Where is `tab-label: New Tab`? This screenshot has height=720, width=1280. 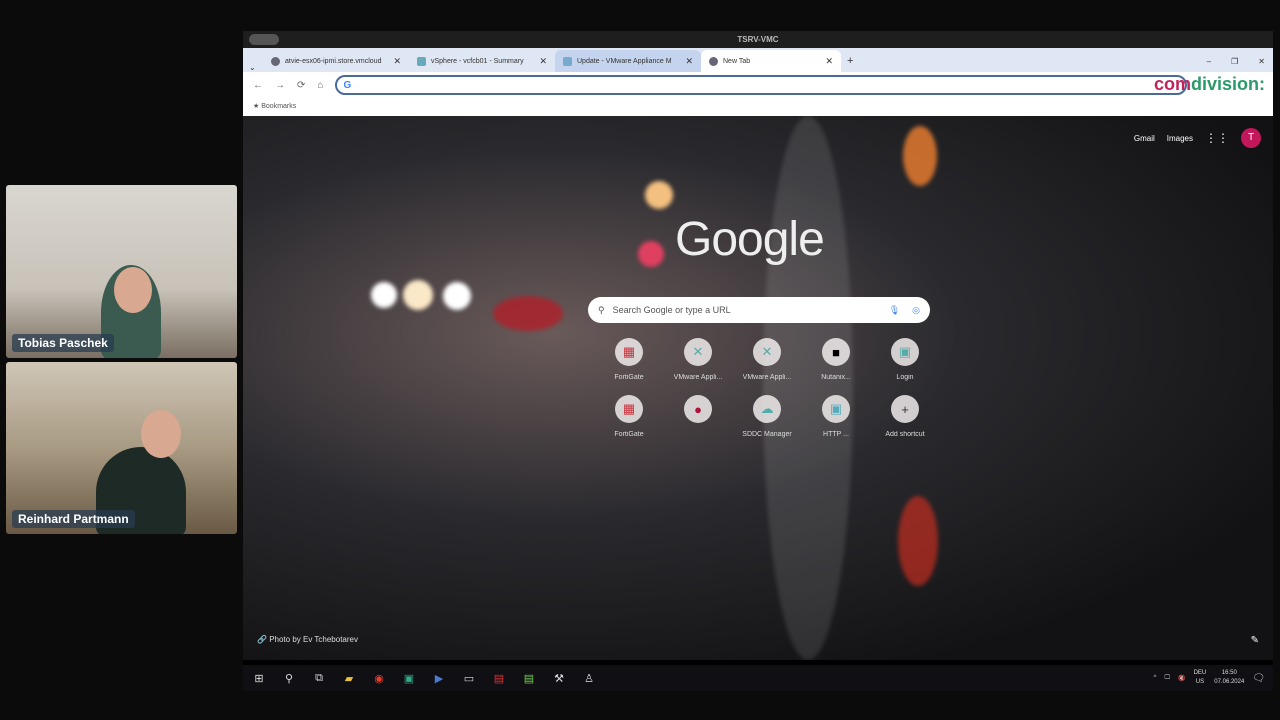 tab-label: New Tab is located at coordinates (737, 61).